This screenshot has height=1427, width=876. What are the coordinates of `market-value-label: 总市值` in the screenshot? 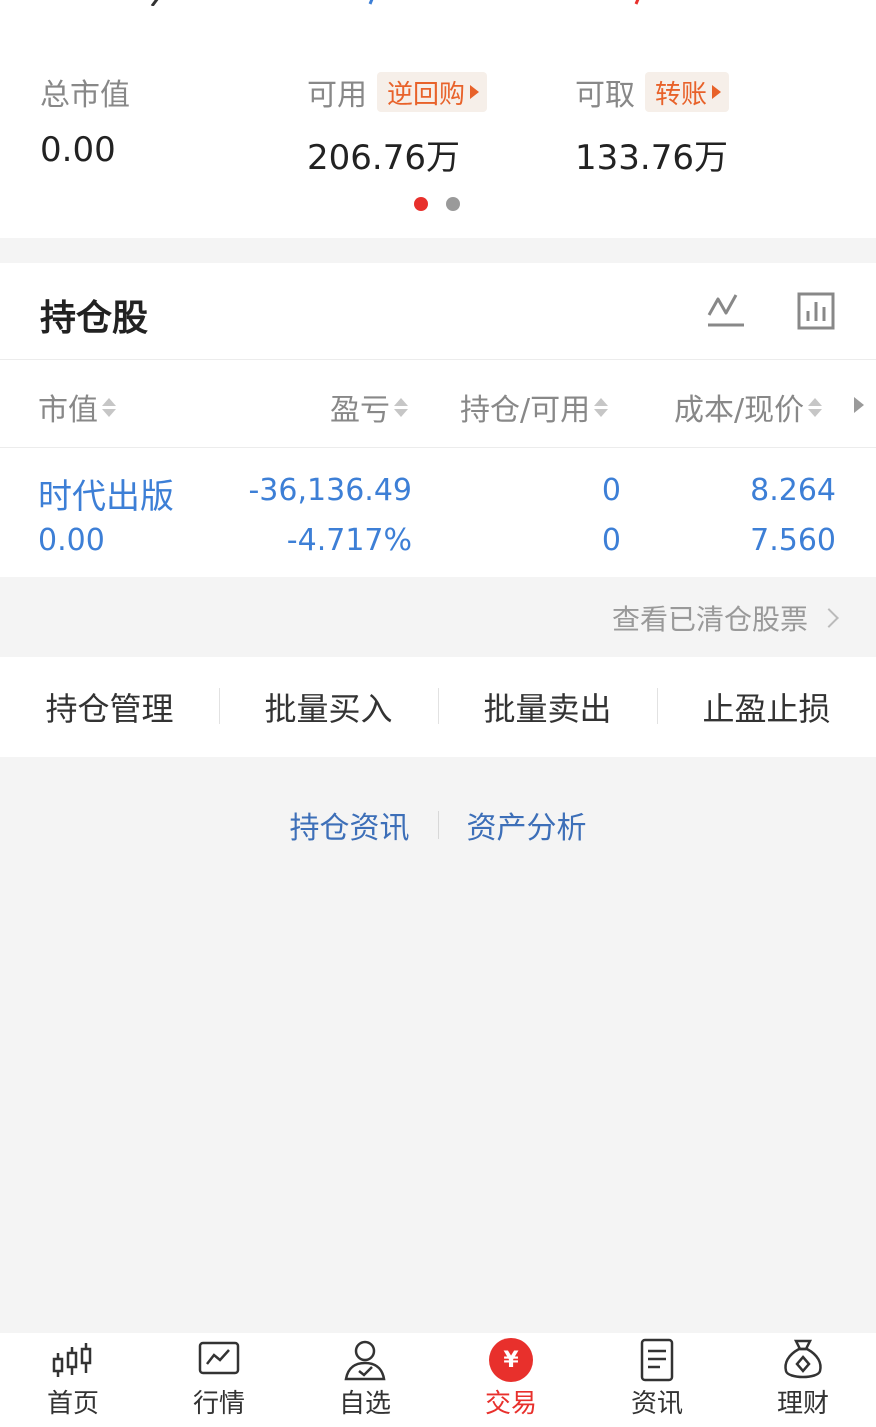 It's located at (85, 95).